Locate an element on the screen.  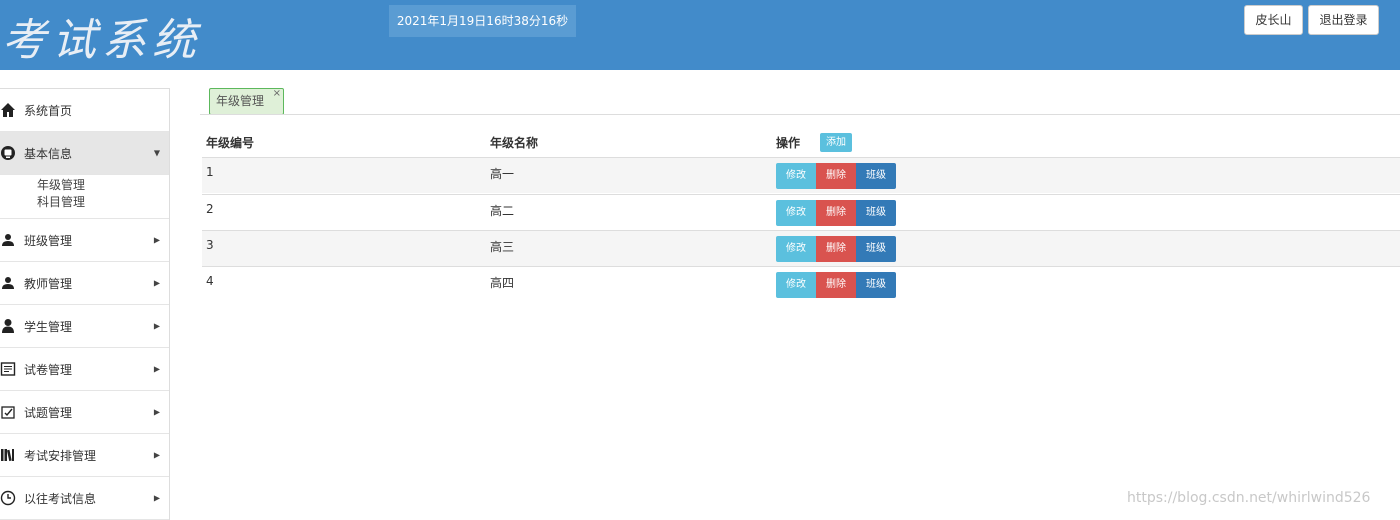
question-icon is located at coordinates (8, 412).